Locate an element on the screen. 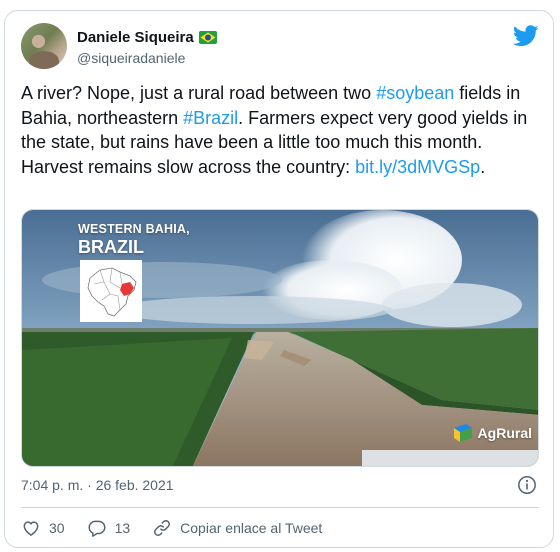 This screenshot has width=560, height=552. copy-link-button: Copiar enlace al Tweet is located at coordinates (237, 528).